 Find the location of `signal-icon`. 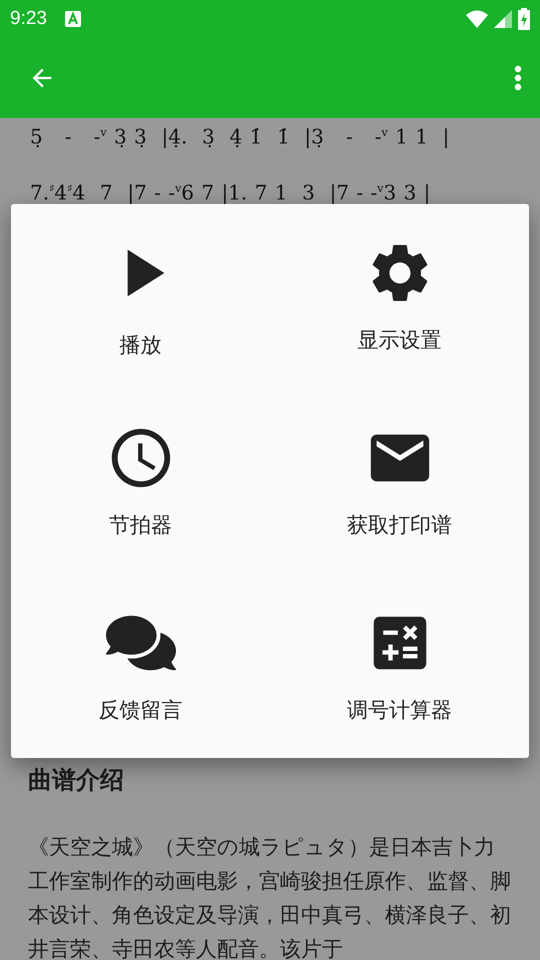

signal-icon is located at coordinates (503, 19).